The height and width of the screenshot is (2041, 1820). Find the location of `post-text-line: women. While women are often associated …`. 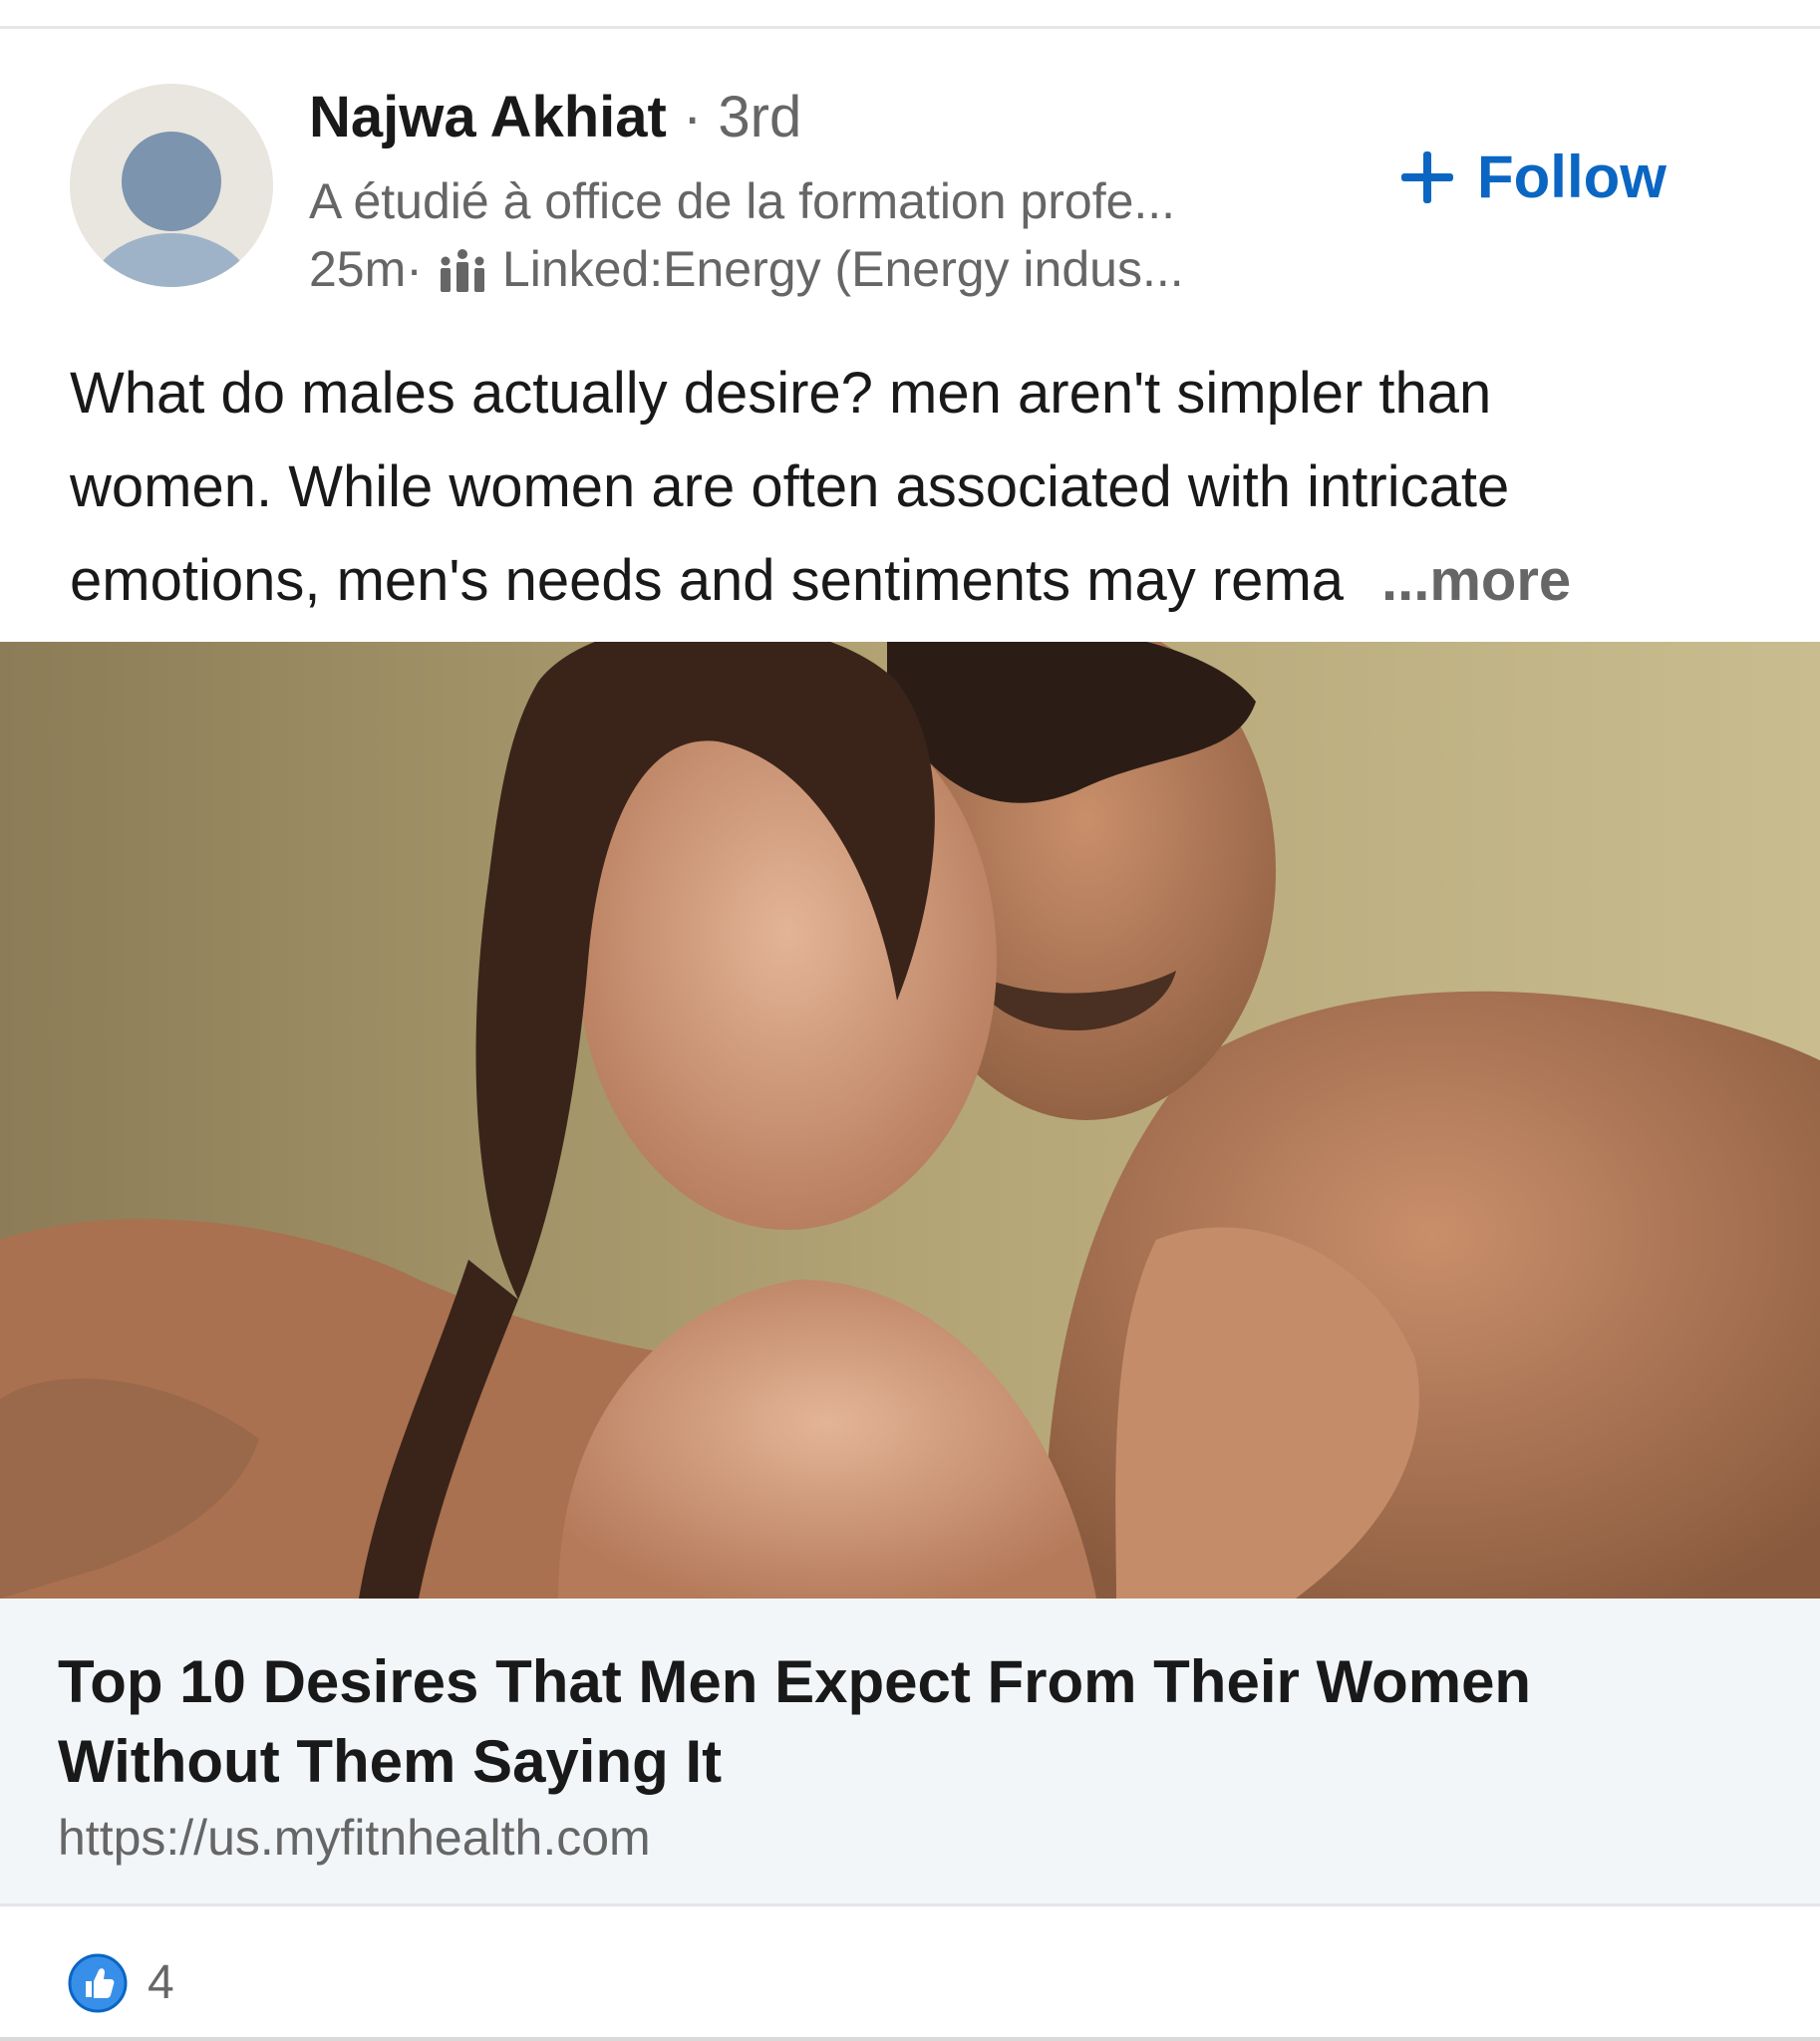

post-text-line: women. While women are often associated … is located at coordinates (790, 486).